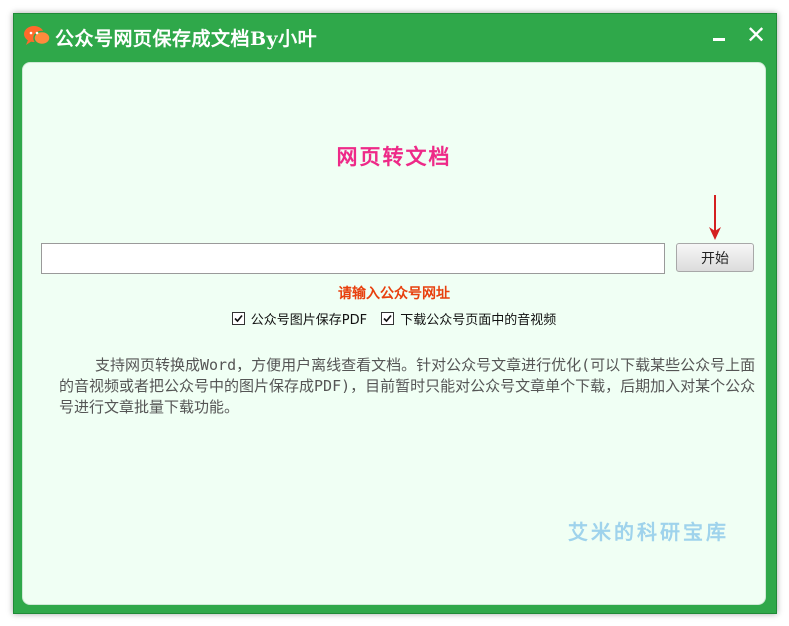 The image size is (789, 626). I want to click on options-row: 公众号图片保存PDF 下载公众号页面中的音视频, so click(394, 319).